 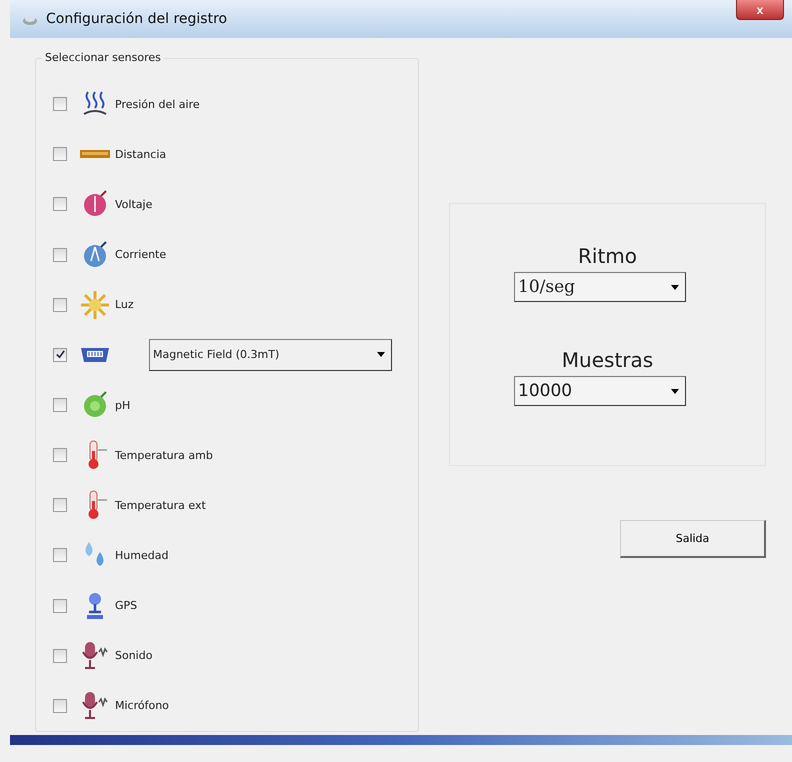 I want to click on sensor-label: Corriente, so click(x=140, y=255).